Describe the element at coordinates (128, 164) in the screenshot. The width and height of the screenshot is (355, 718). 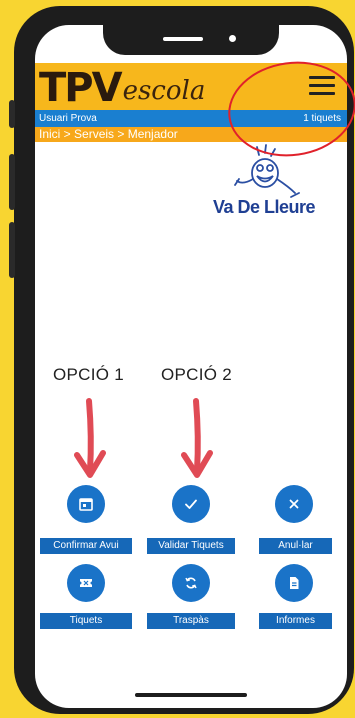
I see `redaction-box` at that location.